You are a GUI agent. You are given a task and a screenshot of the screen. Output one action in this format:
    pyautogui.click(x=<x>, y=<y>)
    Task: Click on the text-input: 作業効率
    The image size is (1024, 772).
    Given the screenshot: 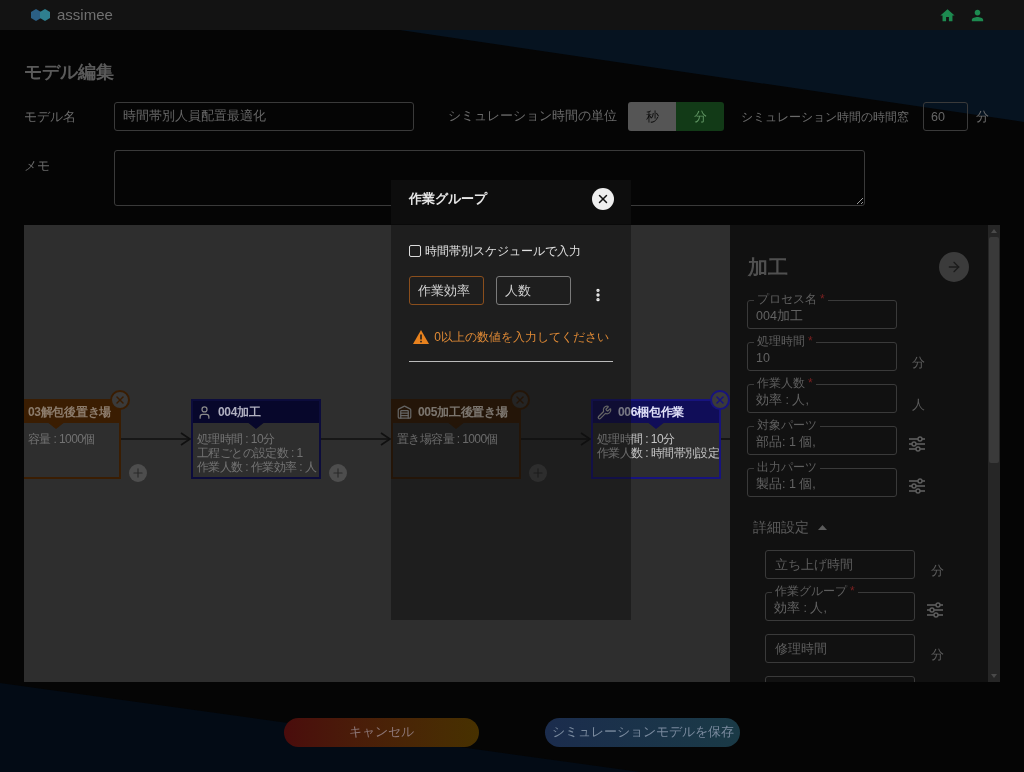 What is the action you would take?
    pyautogui.click(x=446, y=290)
    